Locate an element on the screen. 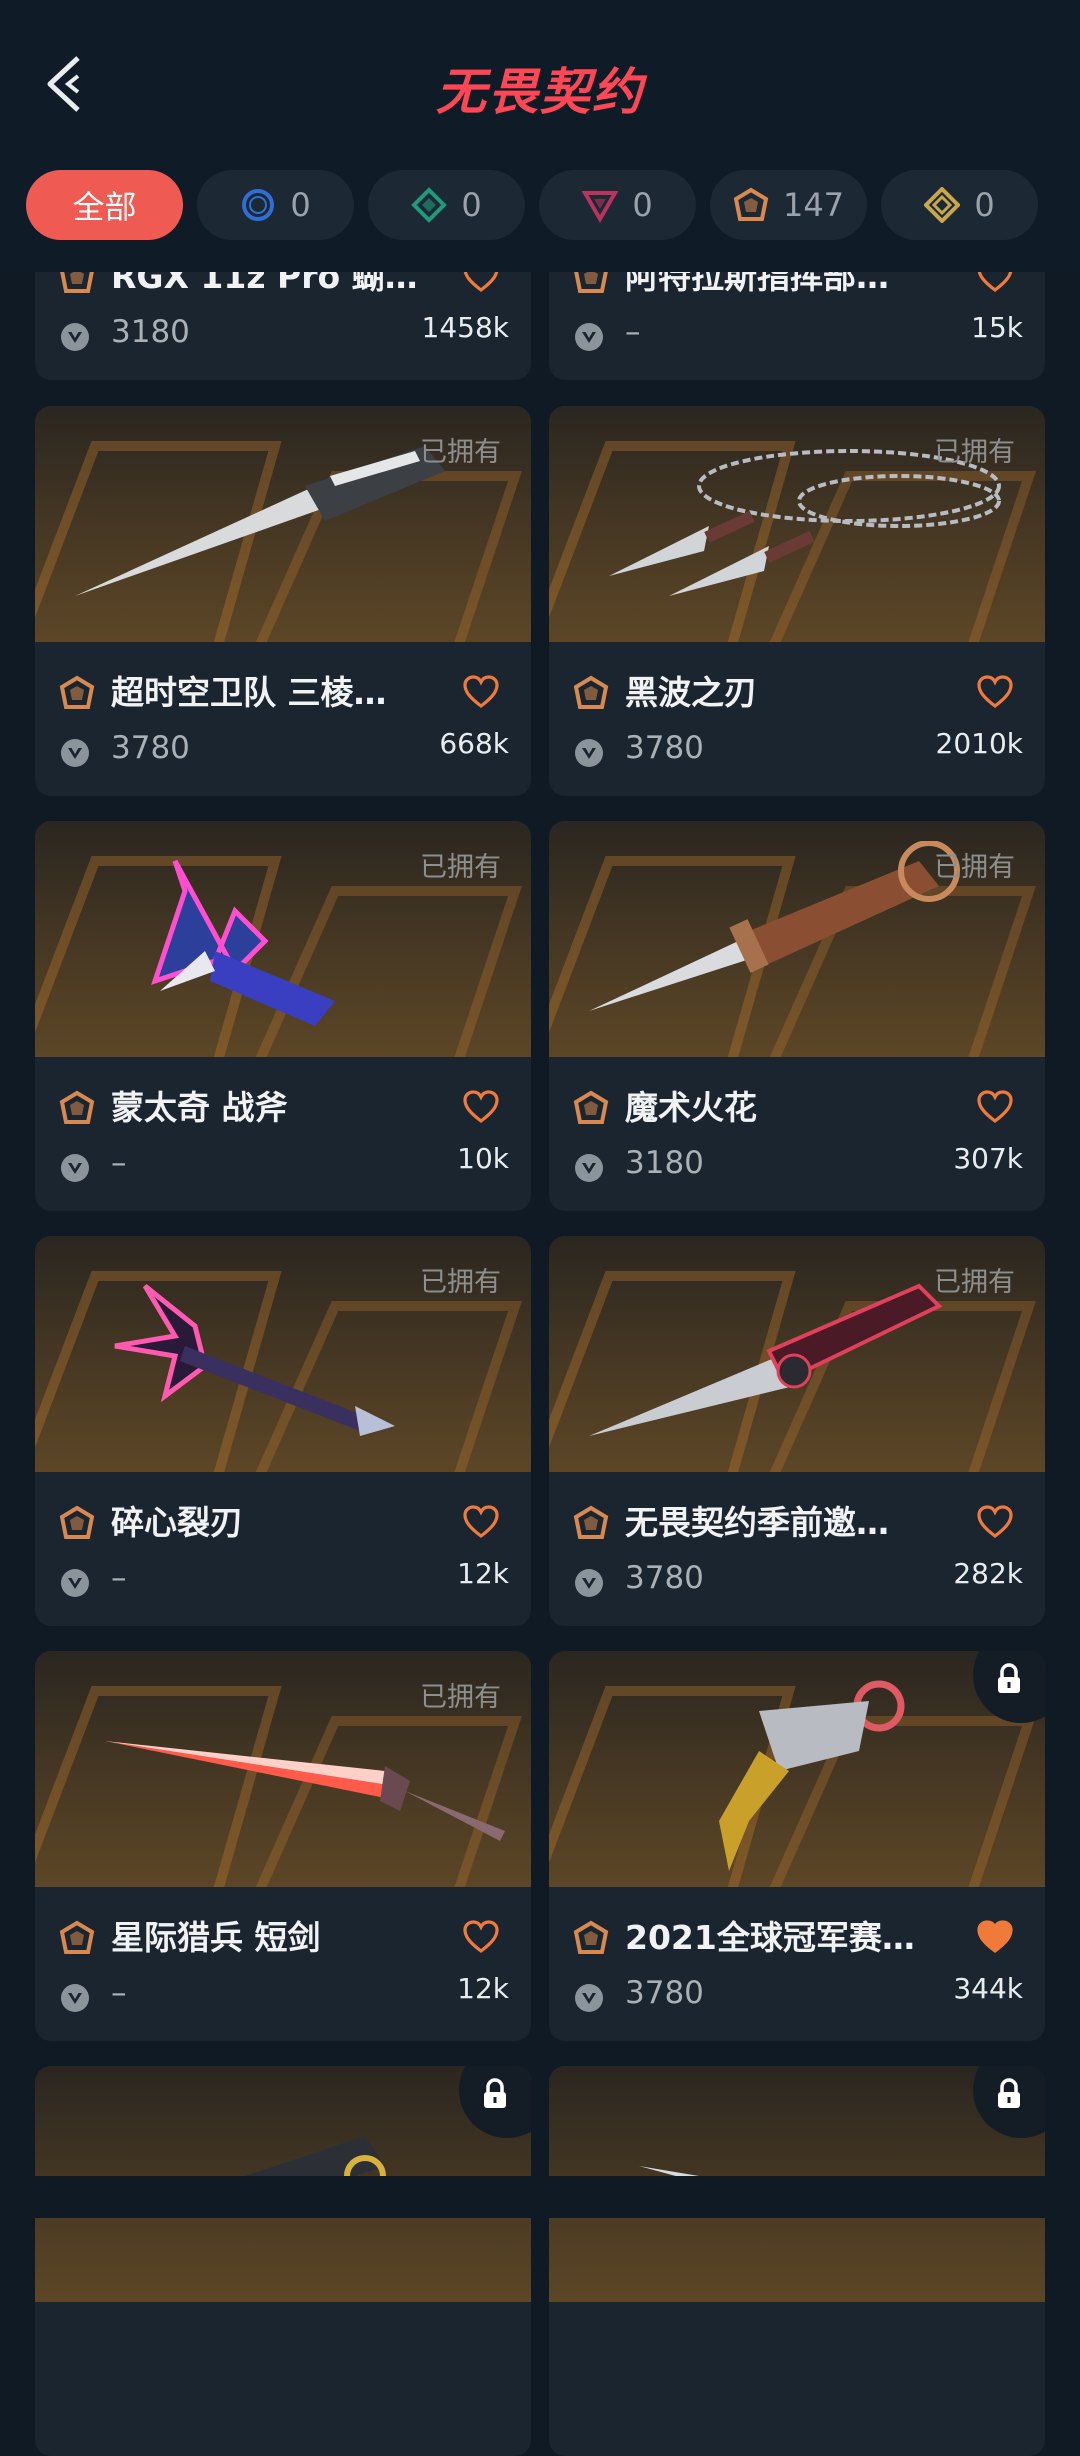 This screenshot has height=2456, width=1080. skin-info: 无畏契约季前邀… 3780 282k is located at coordinates (797, 1549).